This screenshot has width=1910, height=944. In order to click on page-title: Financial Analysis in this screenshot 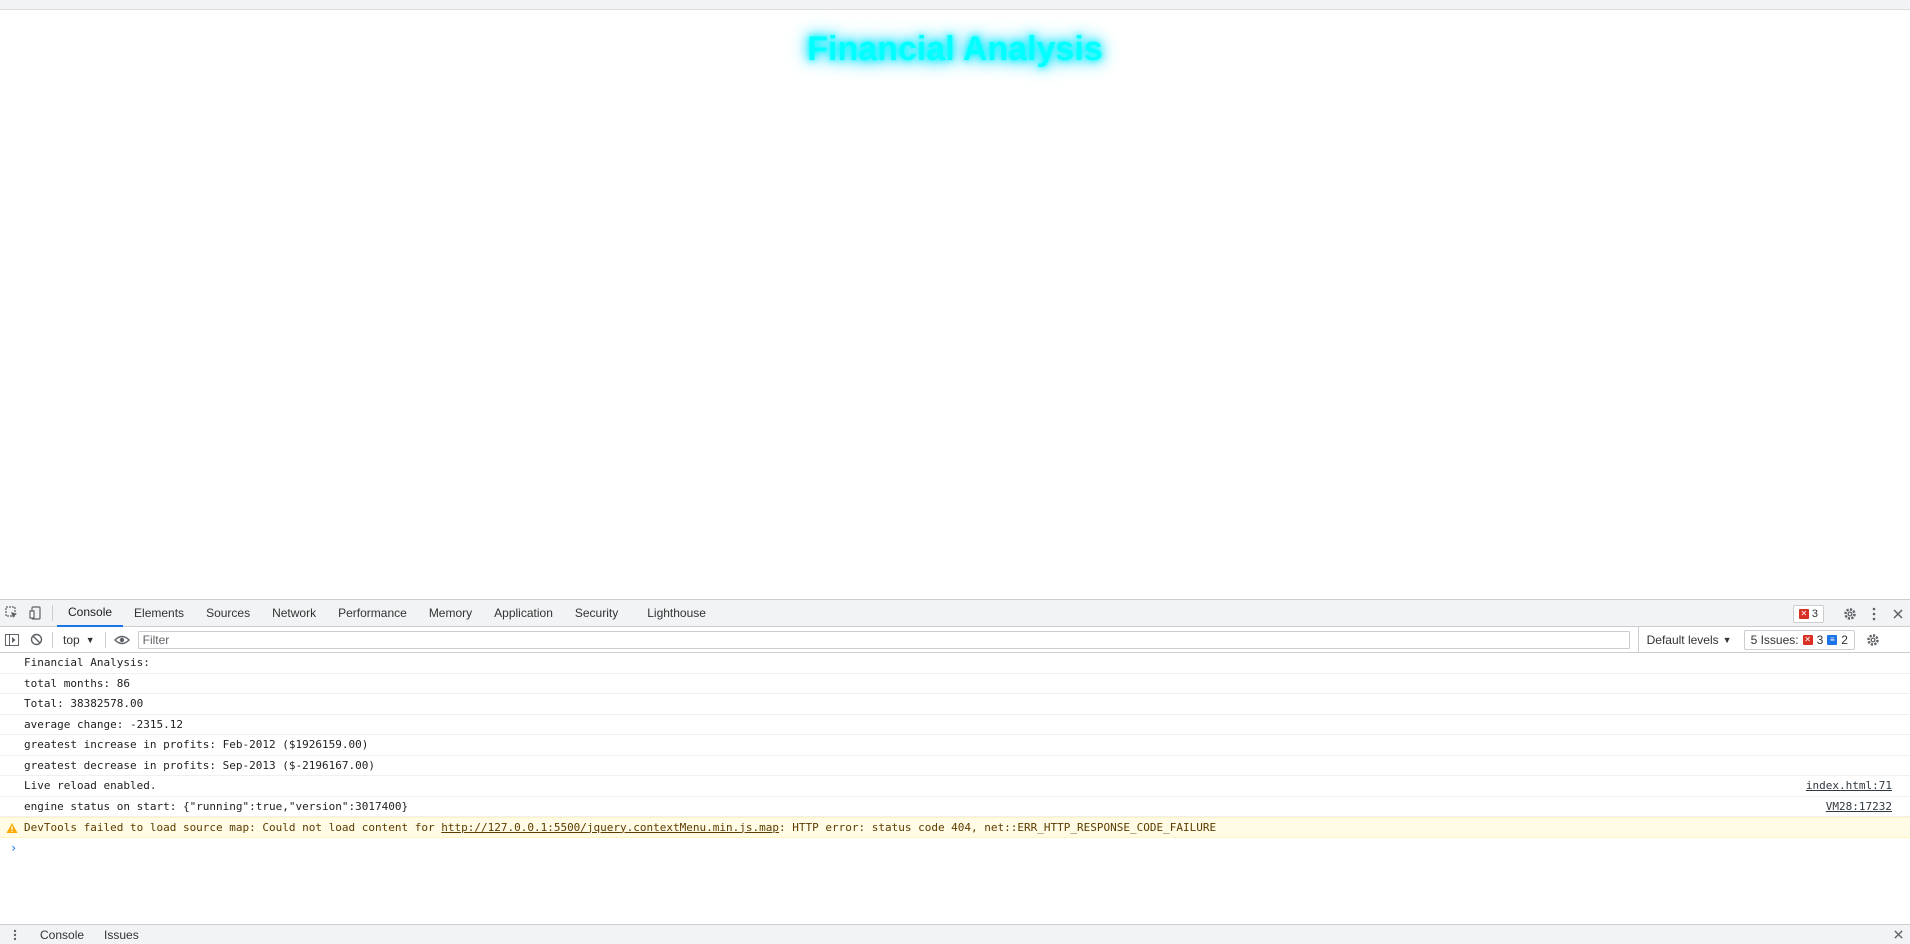, I will do `click(955, 49)`.